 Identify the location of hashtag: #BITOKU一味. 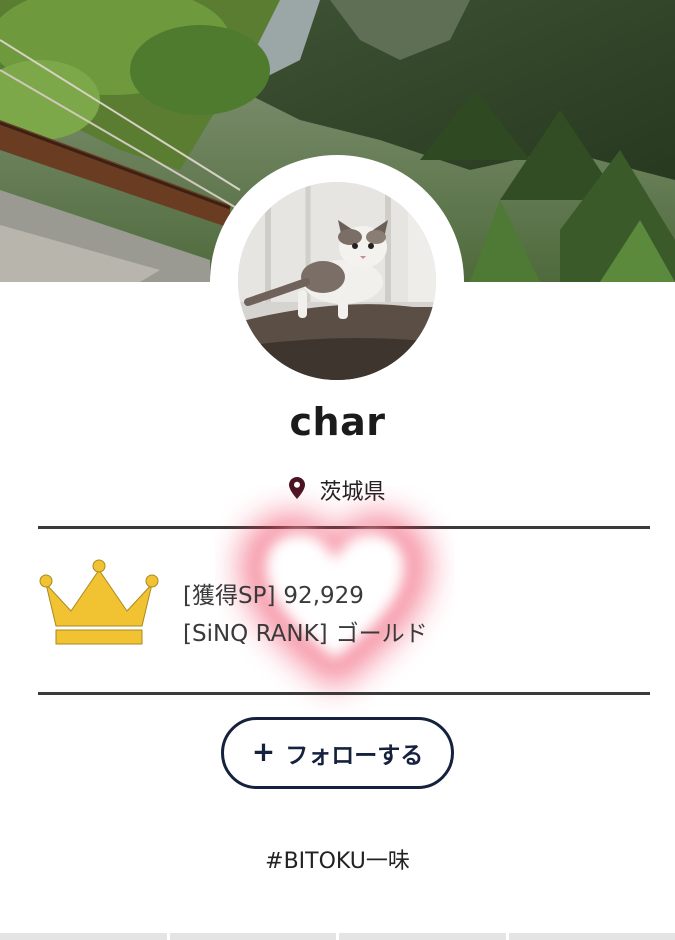
(337, 859).